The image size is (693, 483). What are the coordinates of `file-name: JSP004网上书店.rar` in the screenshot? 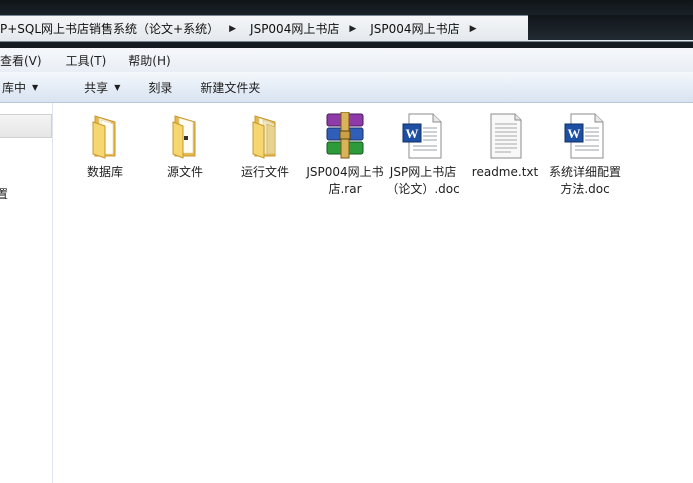 It's located at (345, 180).